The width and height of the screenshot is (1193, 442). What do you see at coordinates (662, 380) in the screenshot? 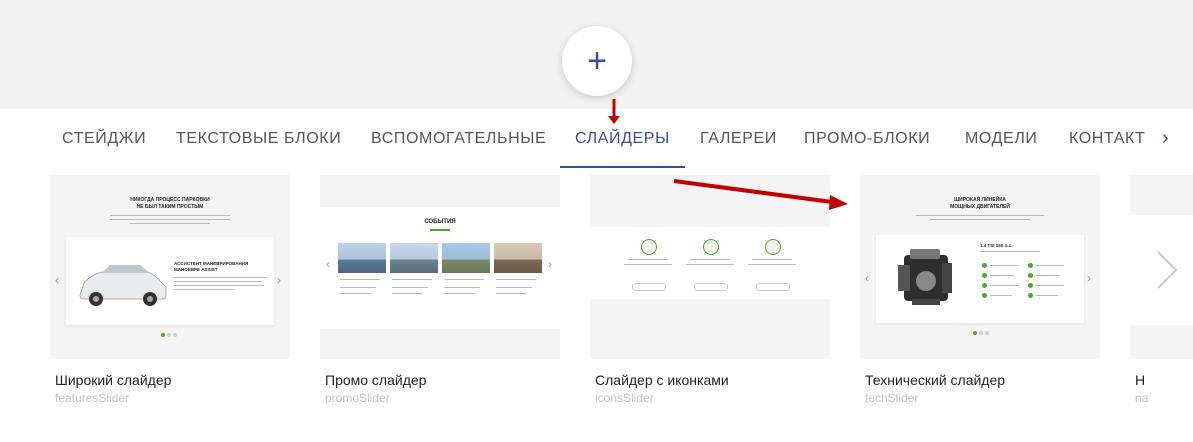
I see `card-title: Слайдер с иконками` at bounding box center [662, 380].